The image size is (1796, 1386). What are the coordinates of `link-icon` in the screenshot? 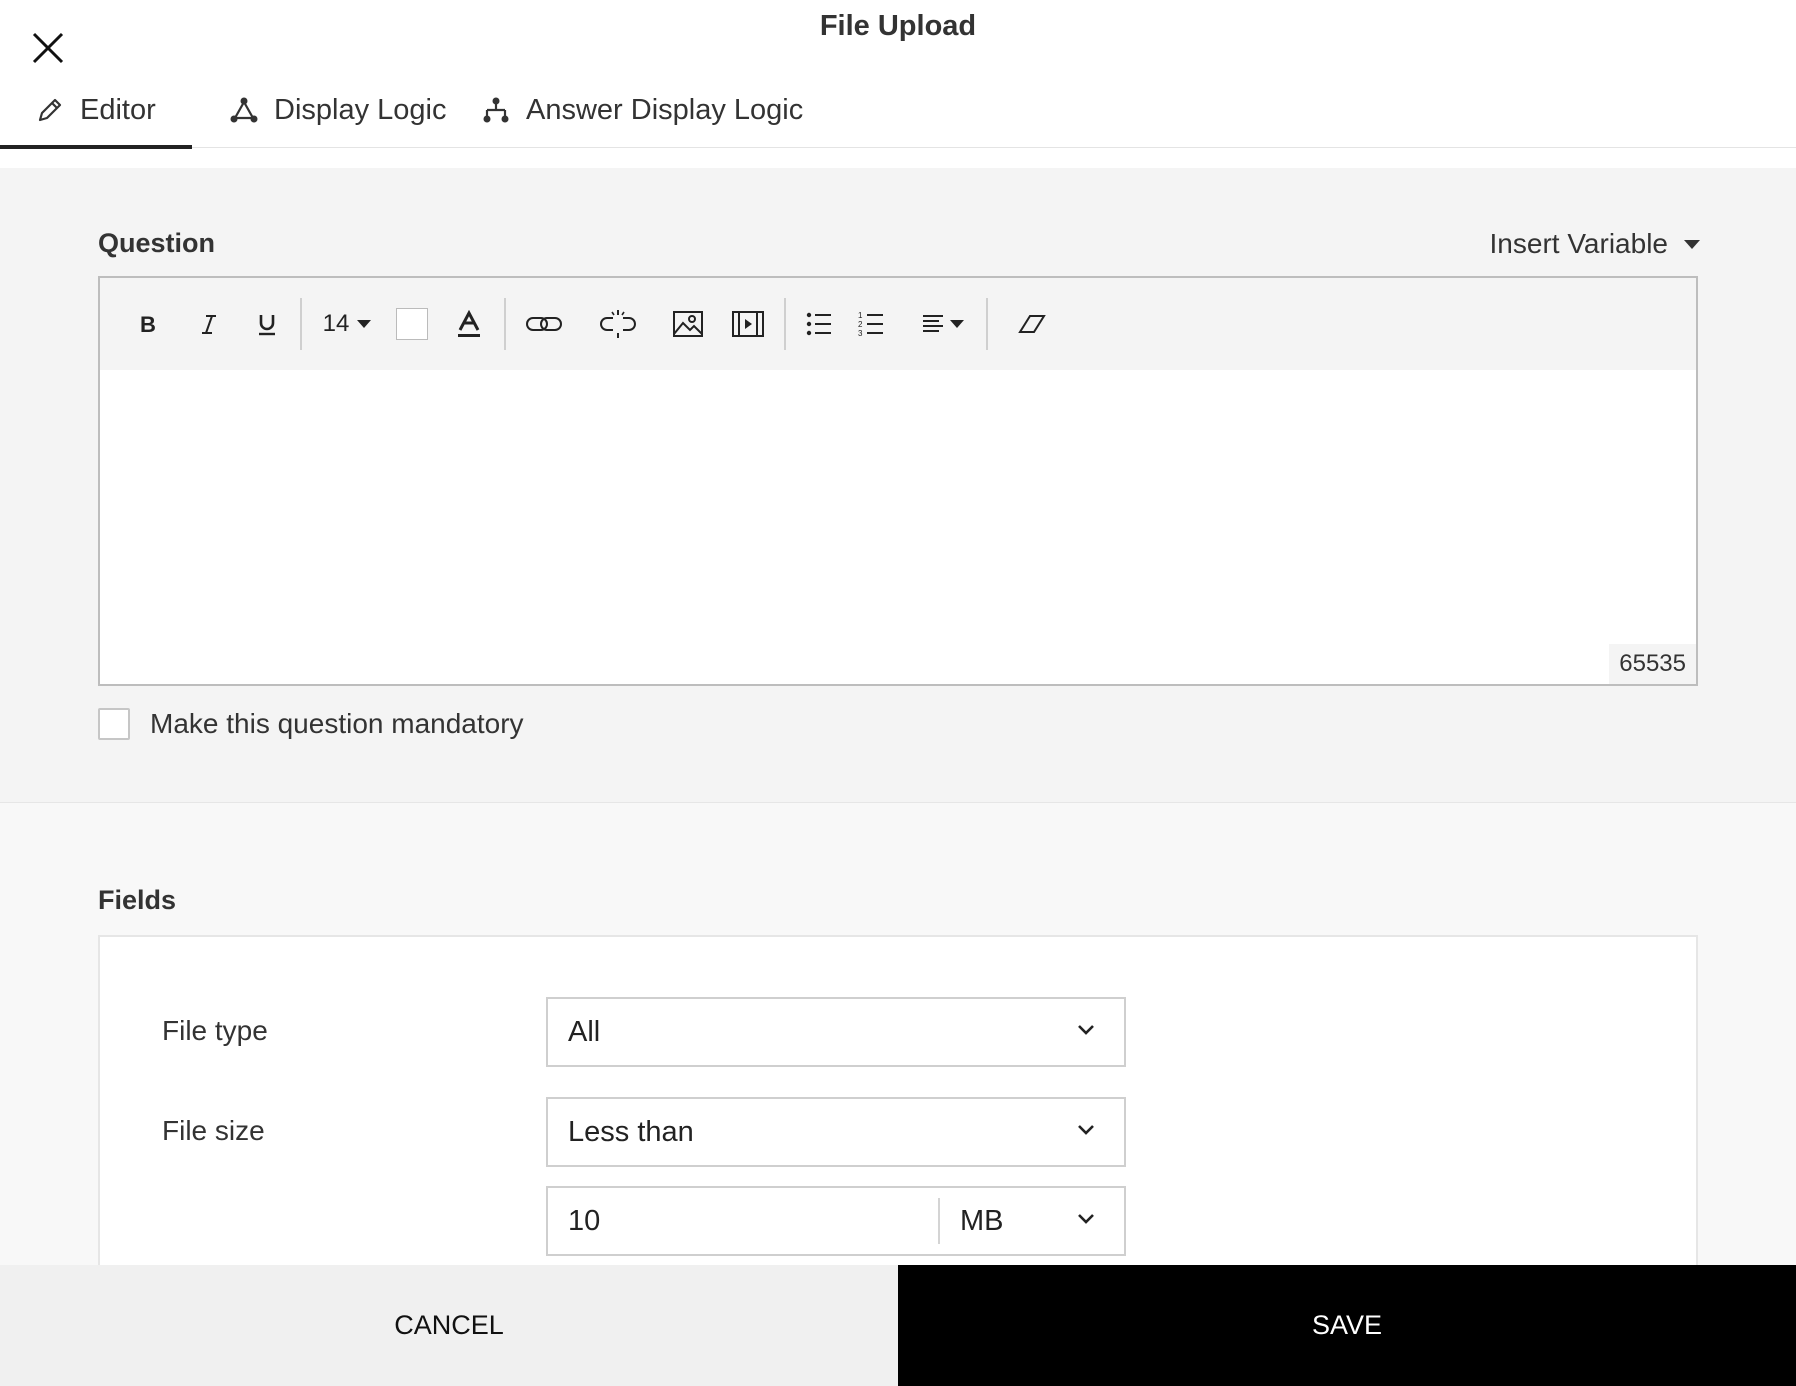 It's located at (544, 324).